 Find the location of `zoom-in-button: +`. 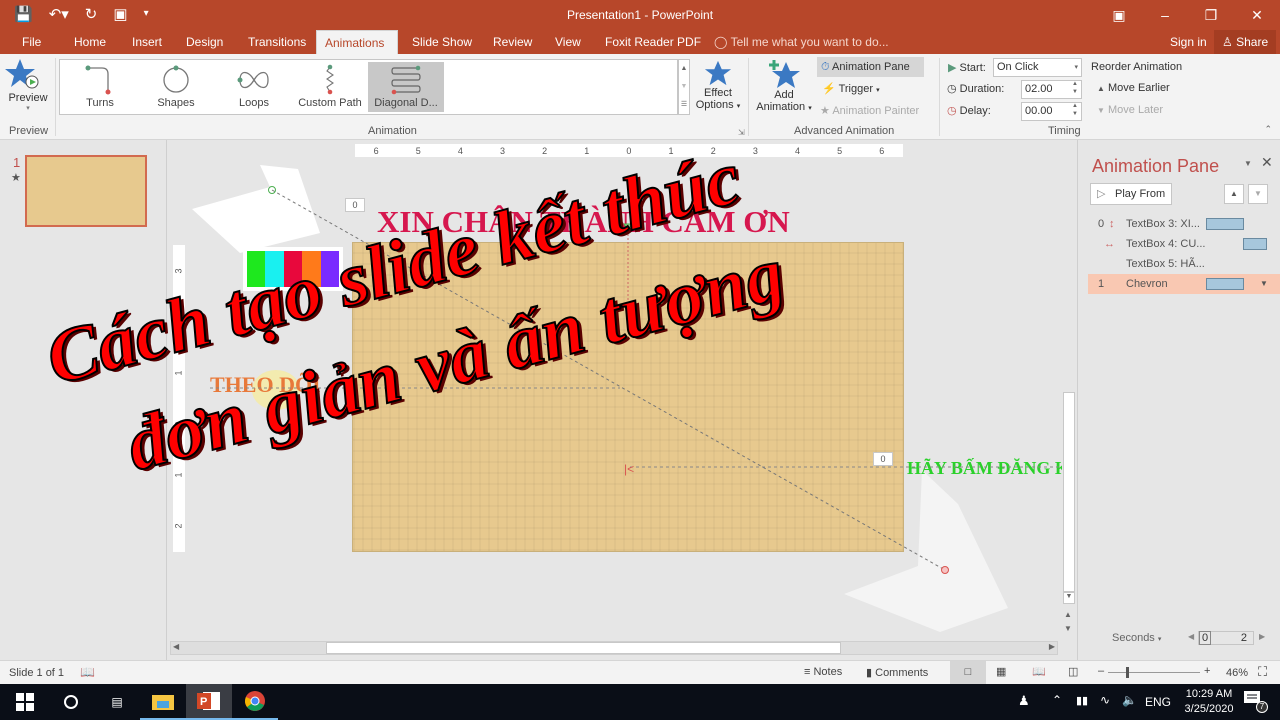

zoom-in-button: + is located at coordinates (1207, 671).